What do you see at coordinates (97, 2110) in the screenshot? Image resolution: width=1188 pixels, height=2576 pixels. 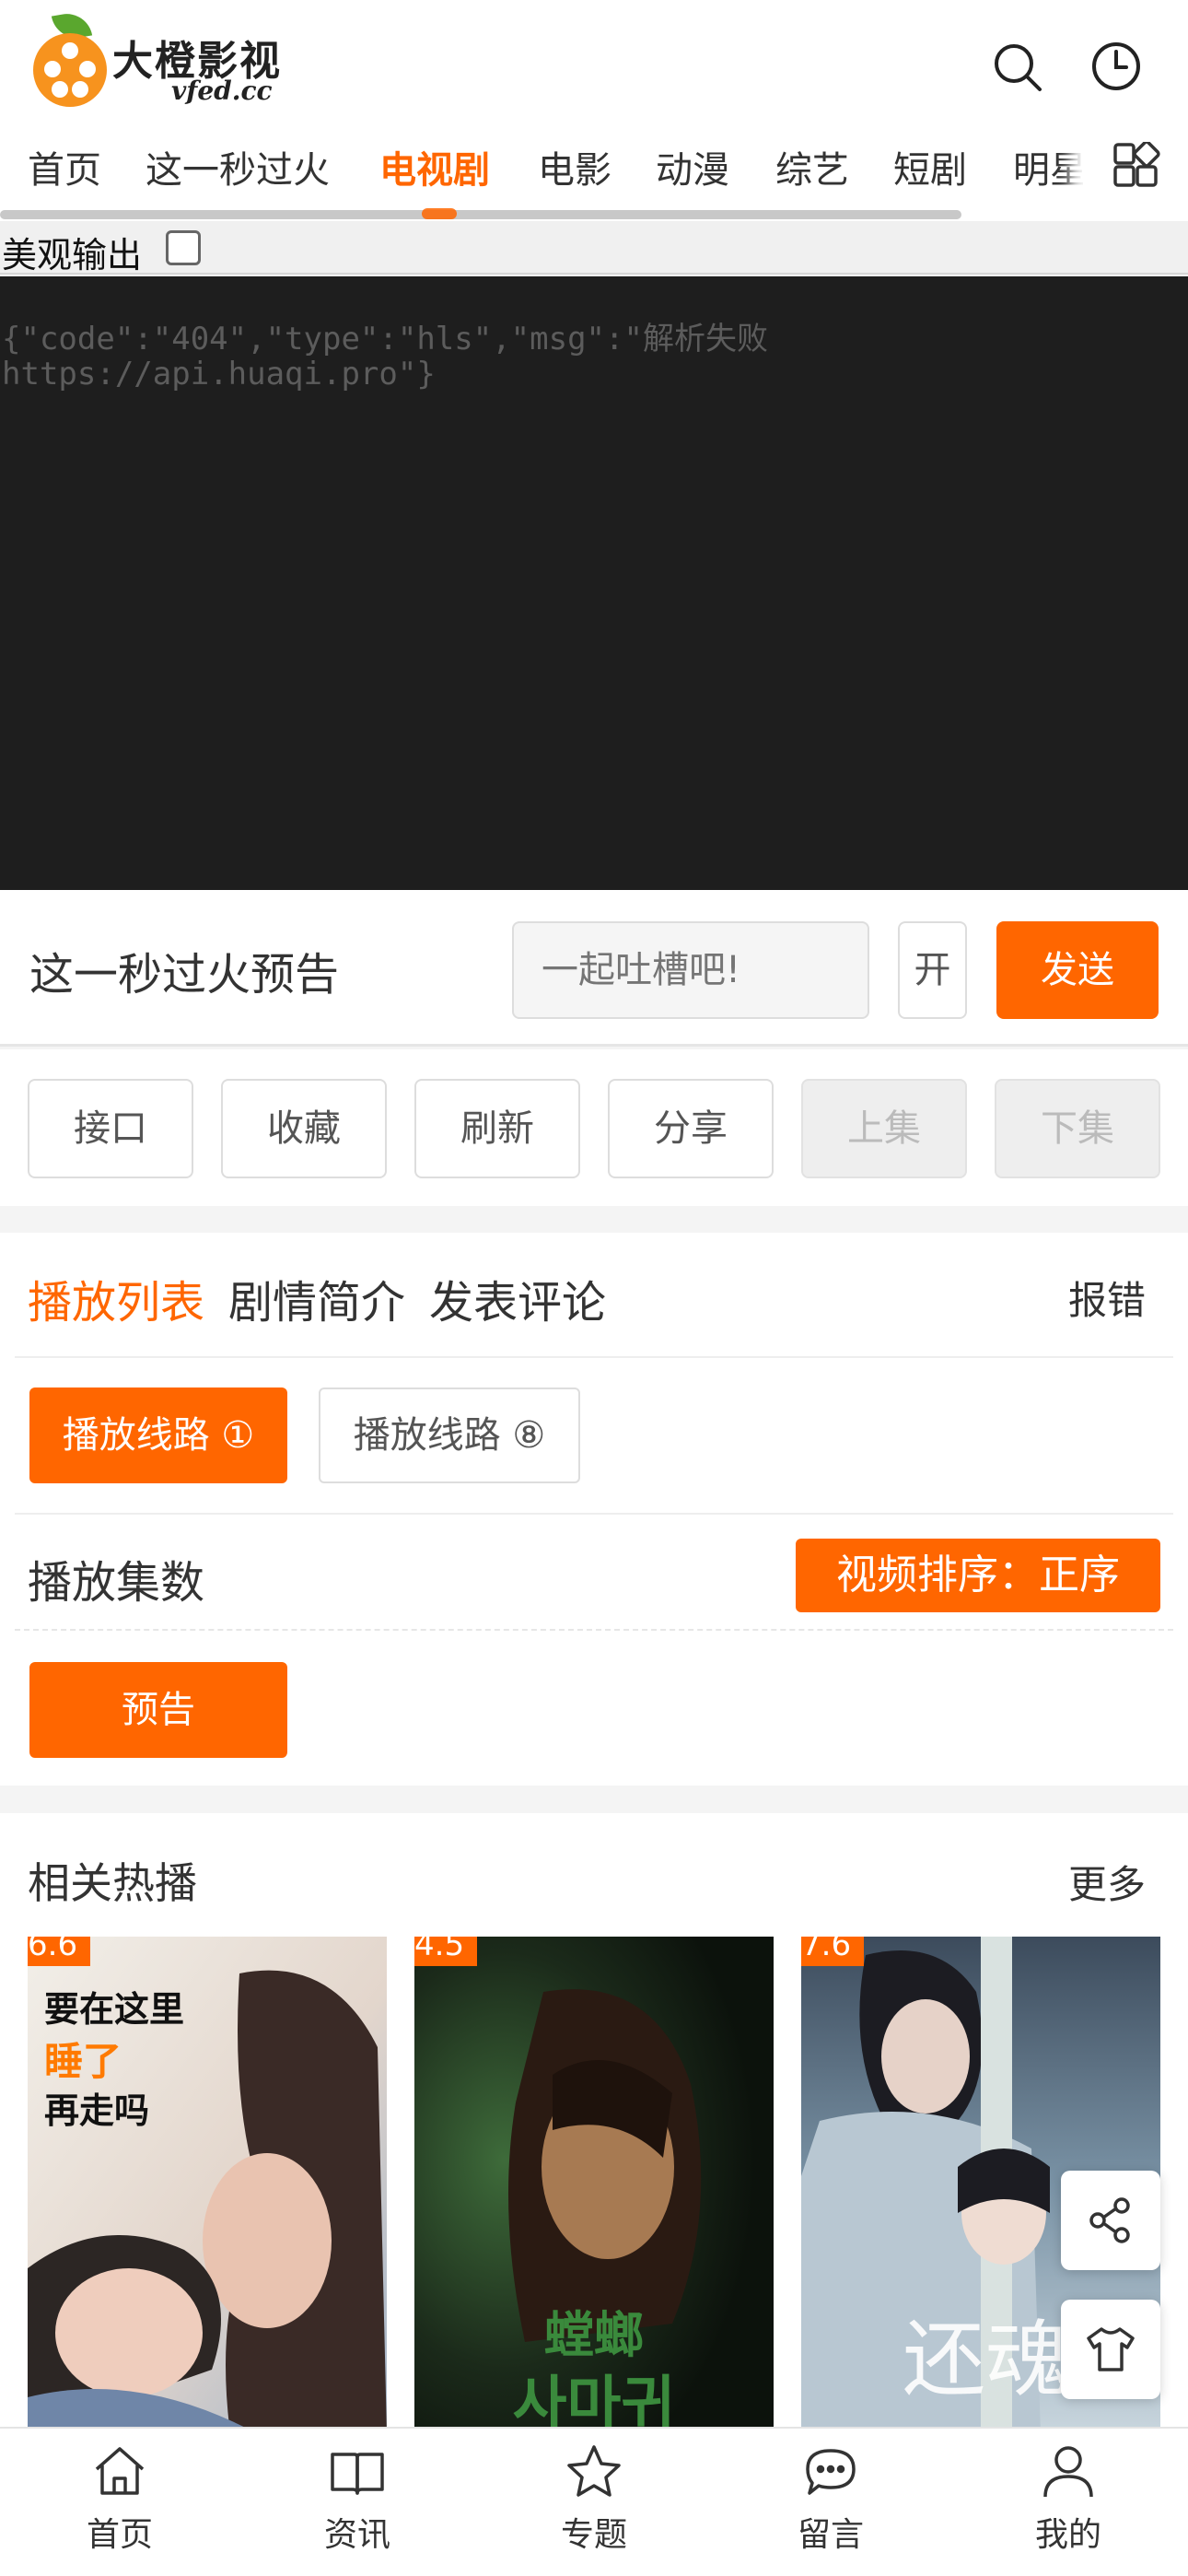 I see `poster-text: 再走吗` at bounding box center [97, 2110].